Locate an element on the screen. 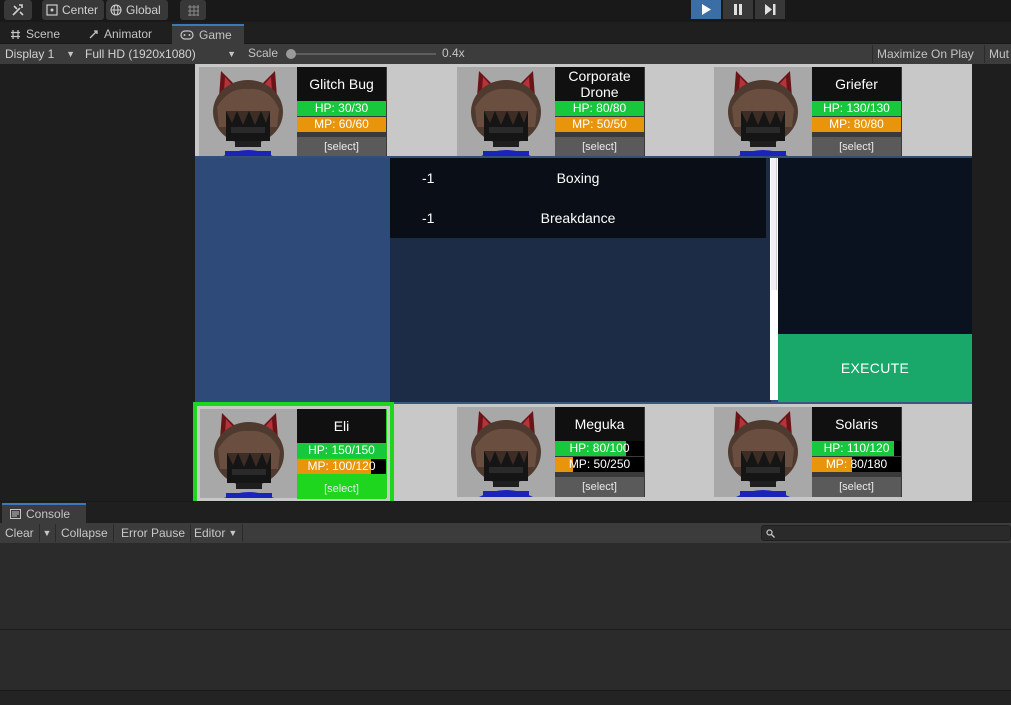 This screenshot has height=705, width=1011. editor-dropdown: Editor ▼ is located at coordinates (216, 533).